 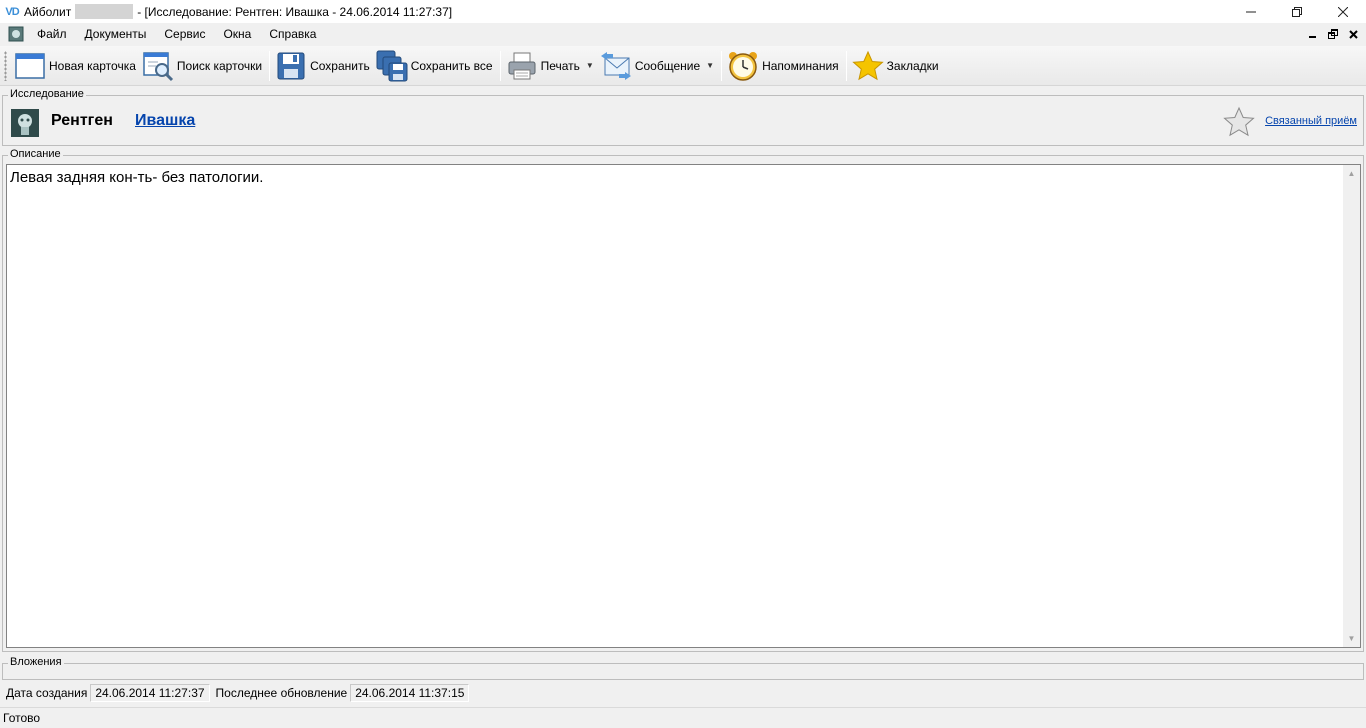 What do you see at coordinates (137, 177) in the screenshot?
I see `description-text: Левая задняя кон-ть- без патологии.` at bounding box center [137, 177].